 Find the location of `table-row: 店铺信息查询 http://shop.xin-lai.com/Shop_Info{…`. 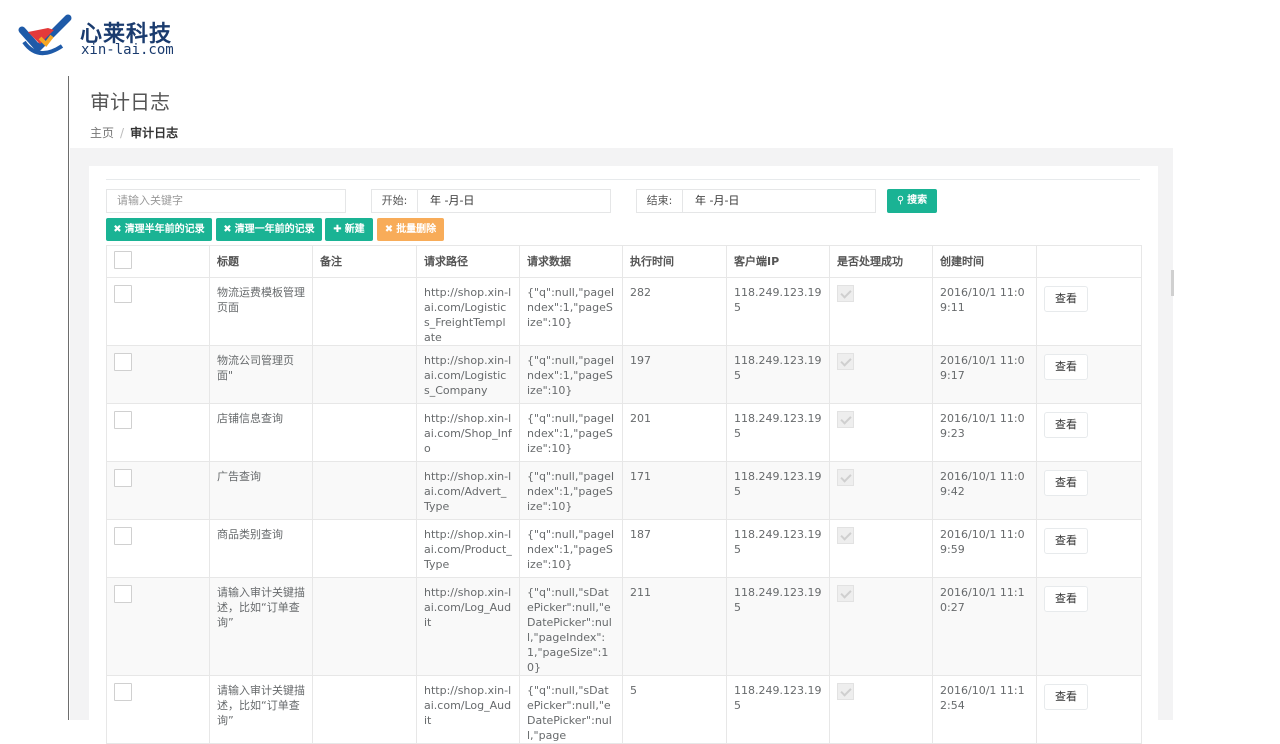

table-row: 店铺信息查询 http://shop.xin-lai.com/Shop_Info{… is located at coordinates (624, 432).